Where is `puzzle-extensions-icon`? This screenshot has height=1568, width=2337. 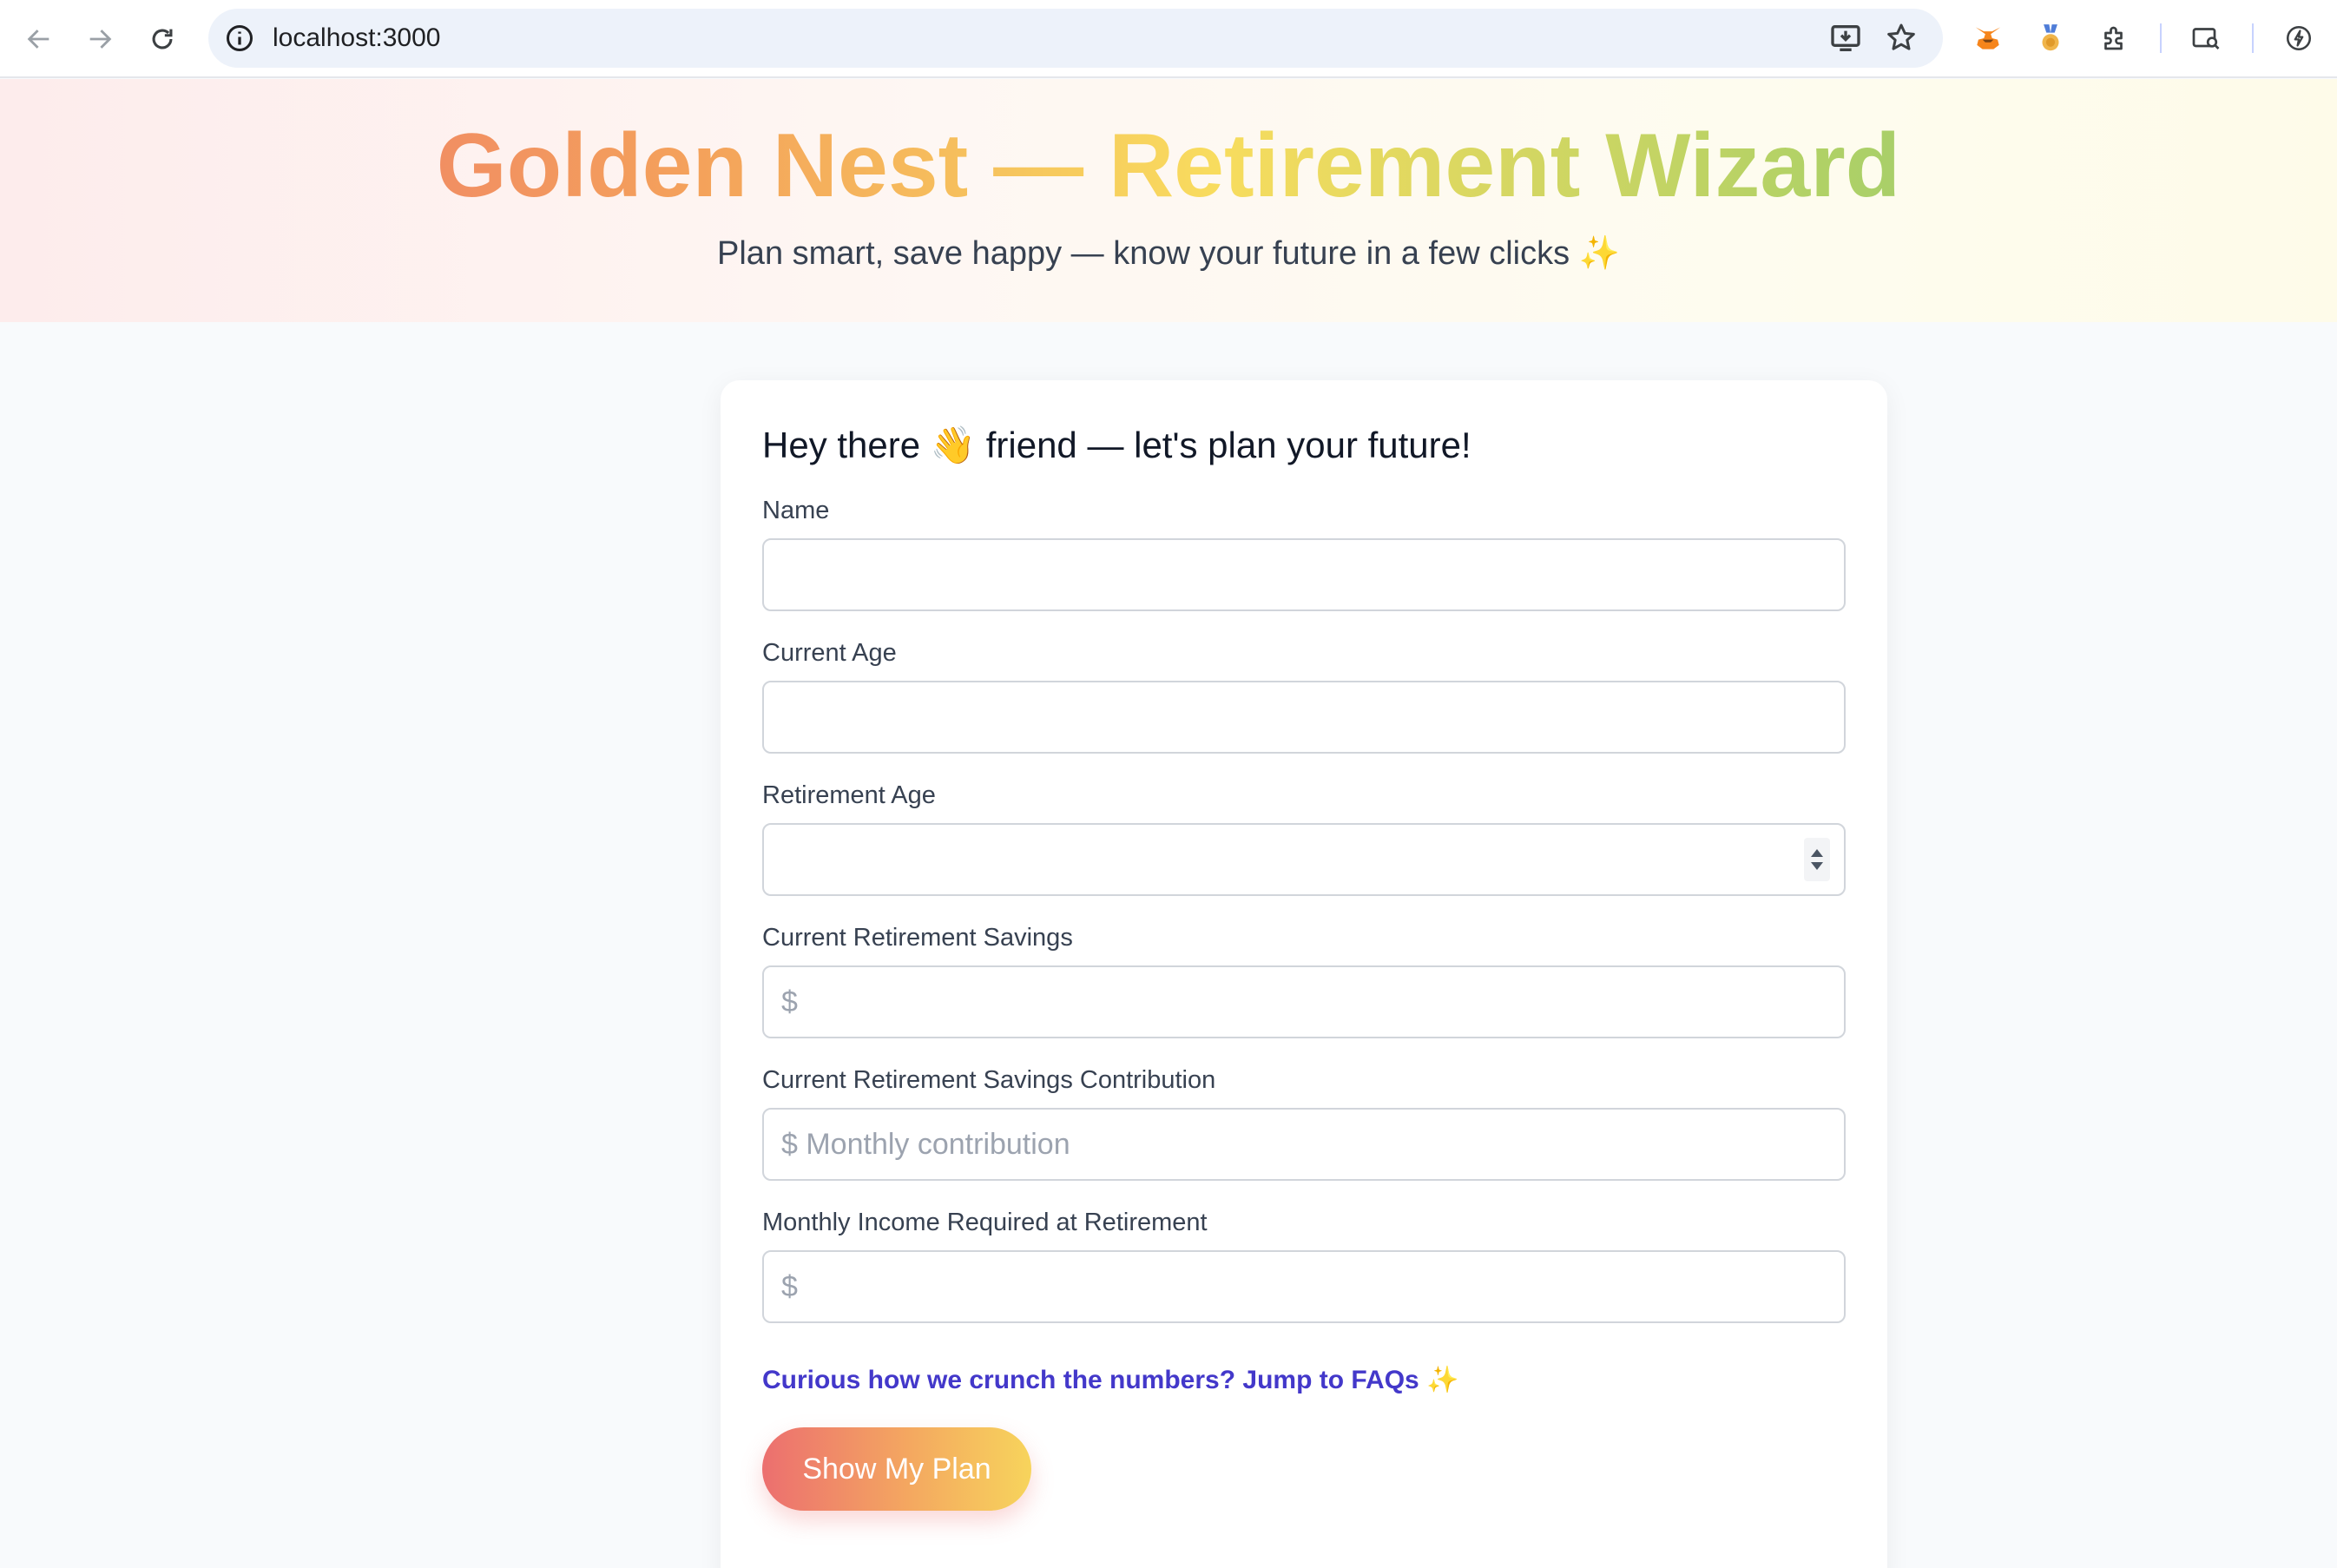 puzzle-extensions-icon is located at coordinates (2113, 38).